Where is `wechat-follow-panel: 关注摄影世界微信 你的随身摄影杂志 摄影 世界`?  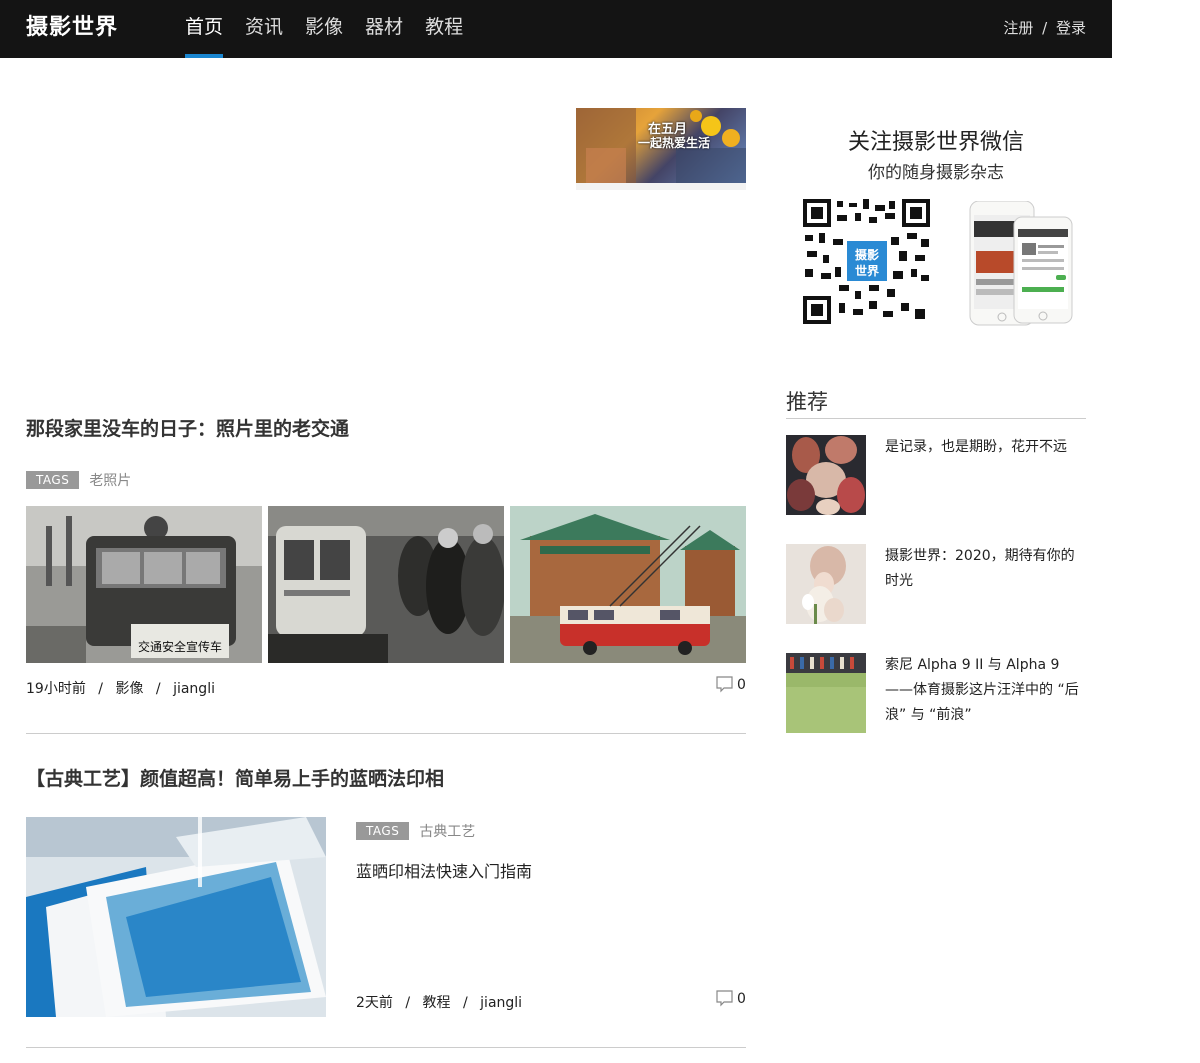 wechat-follow-panel: 关注摄影世界微信 你的随身摄影杂志 摄影 世界 is located at coordinates (936, 220).